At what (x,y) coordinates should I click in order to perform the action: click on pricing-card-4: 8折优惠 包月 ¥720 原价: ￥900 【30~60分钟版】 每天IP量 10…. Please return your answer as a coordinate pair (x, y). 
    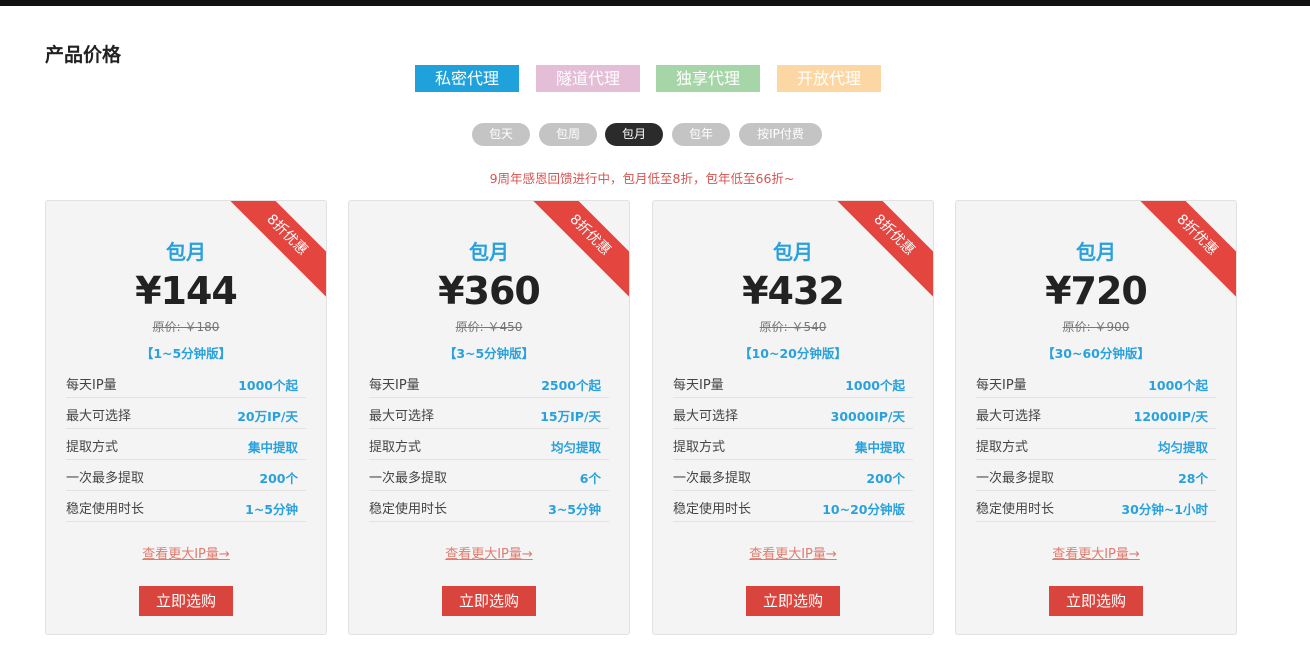
    Looking at the image, I should click on (1096, 417).